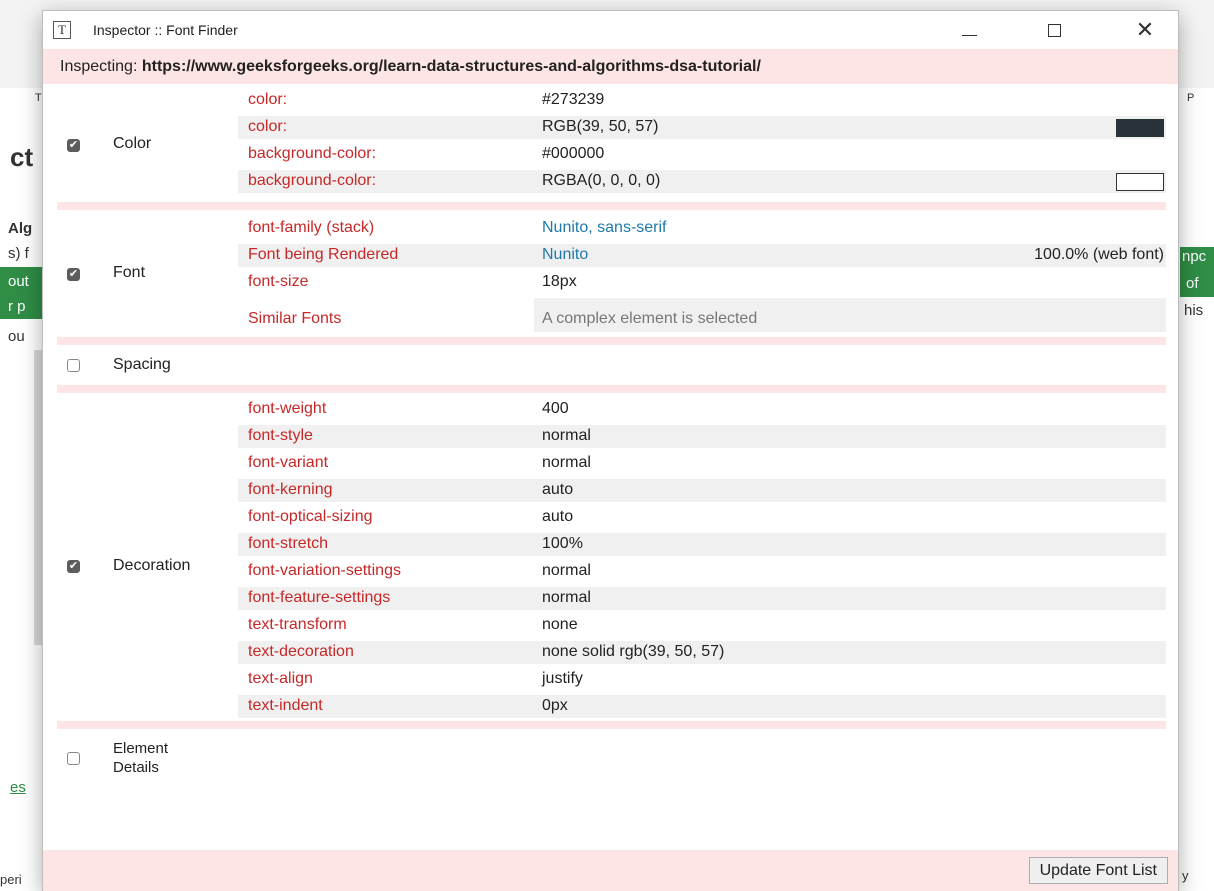 The width and height of the screenshot is (1214, 891). What do you see at coordinates (702, 679) in the screenshot?
I see `property-row: text-align justify` at bounding box center [702, 679].